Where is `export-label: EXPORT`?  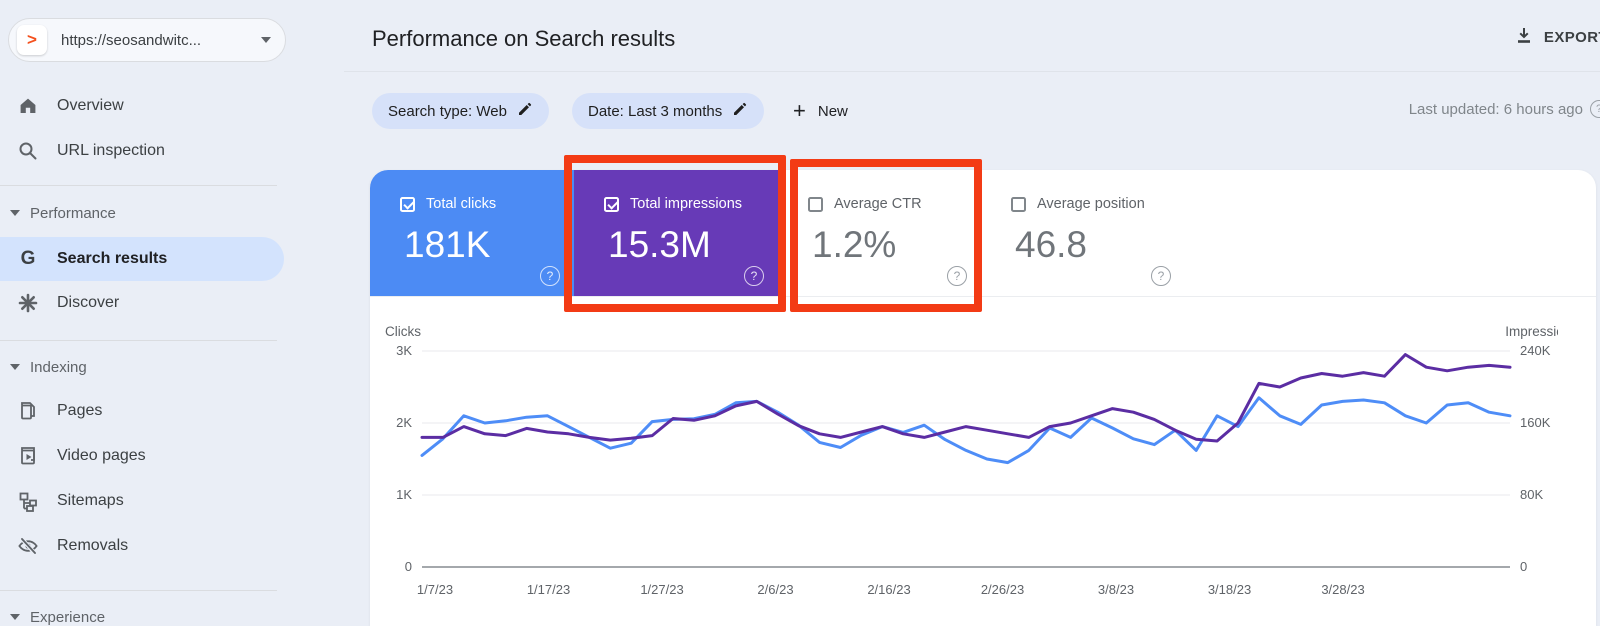 export-label: EXPORT is located at coordinates (1571, 37).